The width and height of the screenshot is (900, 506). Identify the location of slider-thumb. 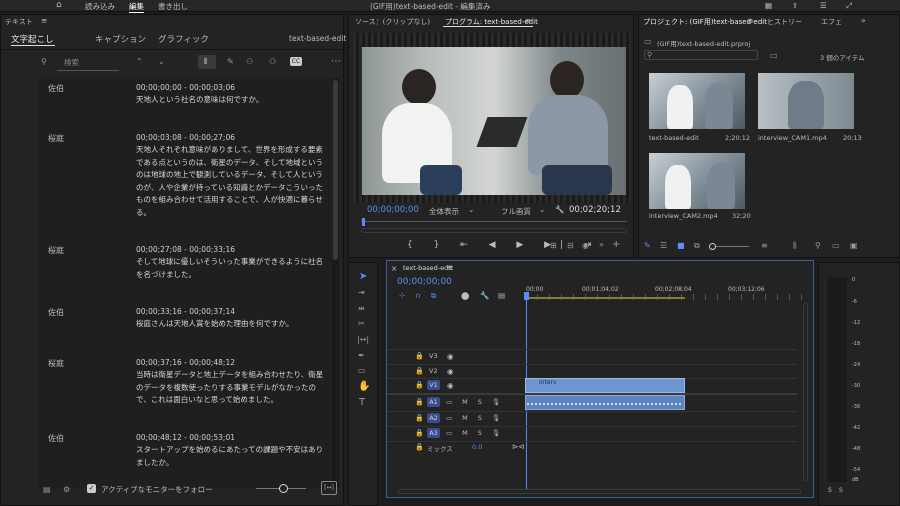
(712, 246).